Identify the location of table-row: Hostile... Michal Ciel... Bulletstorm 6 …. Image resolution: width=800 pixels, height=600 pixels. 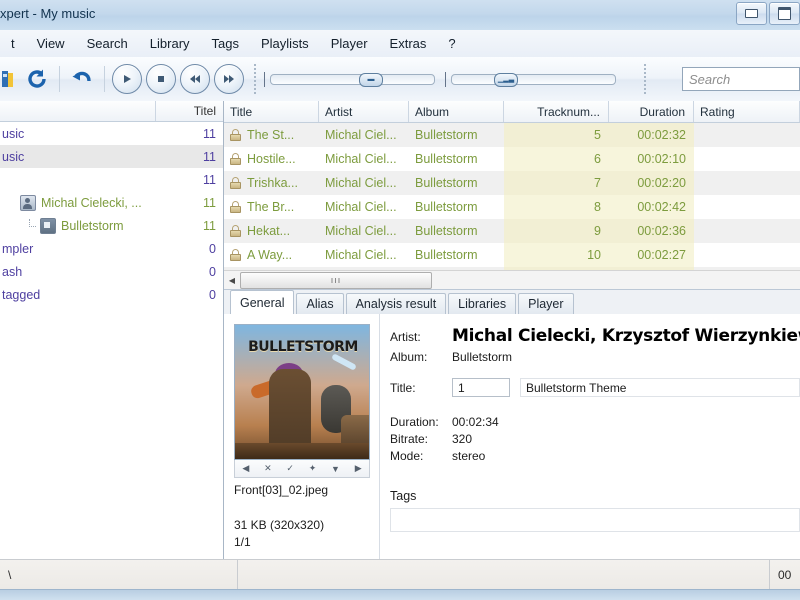
(512, 159).